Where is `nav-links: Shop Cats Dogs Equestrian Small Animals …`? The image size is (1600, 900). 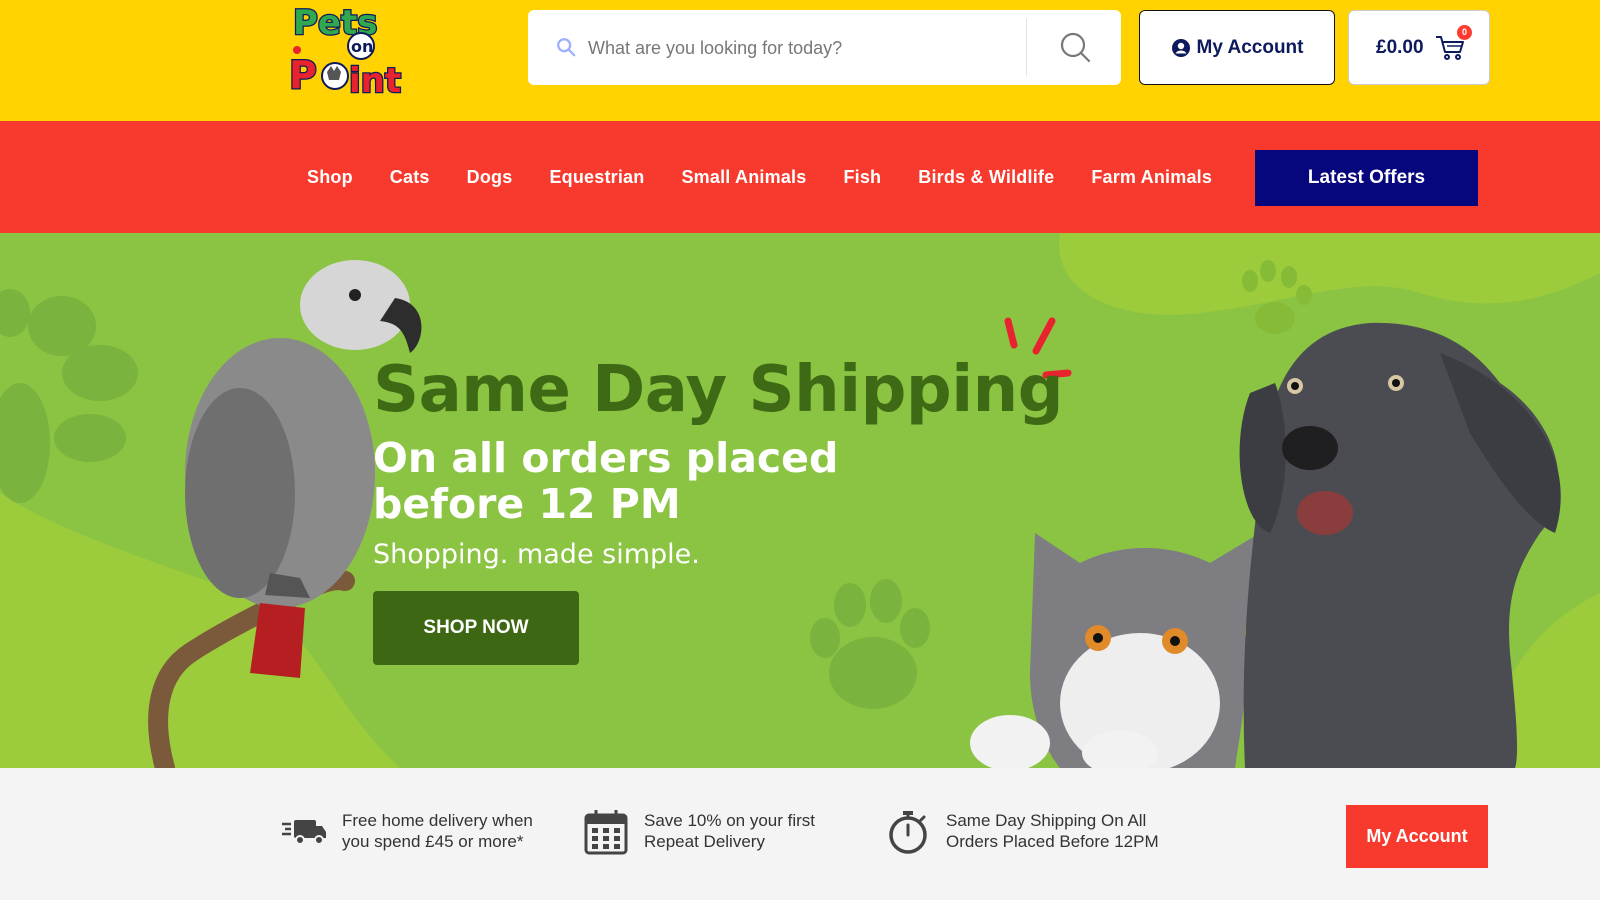
nav-links: Shop Cats Dogs Equestrian Small Animals … is located at coordinates (778, 177).